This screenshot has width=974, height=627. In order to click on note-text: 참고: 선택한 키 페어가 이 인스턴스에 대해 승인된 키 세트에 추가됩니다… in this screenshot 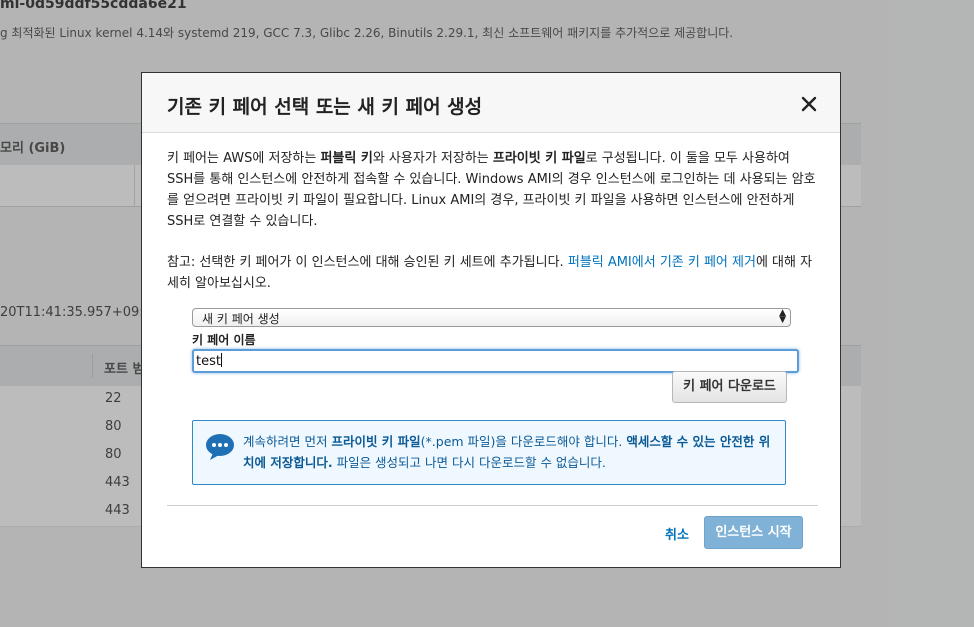, I will do `click(367, 262)`.